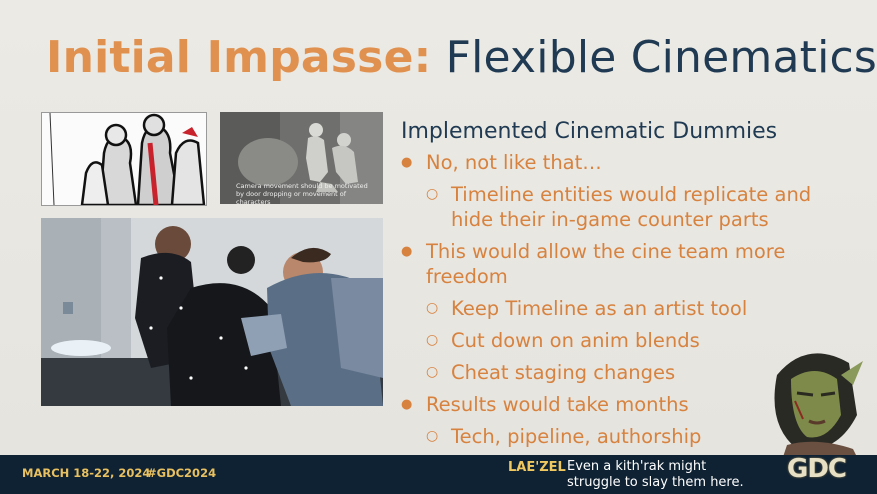  What do you see at coordinates (621, 308) in the screenshot?
I see `sub-bullet-item: Keep Timeline as an artist tool` at bounding box center [621, 308].